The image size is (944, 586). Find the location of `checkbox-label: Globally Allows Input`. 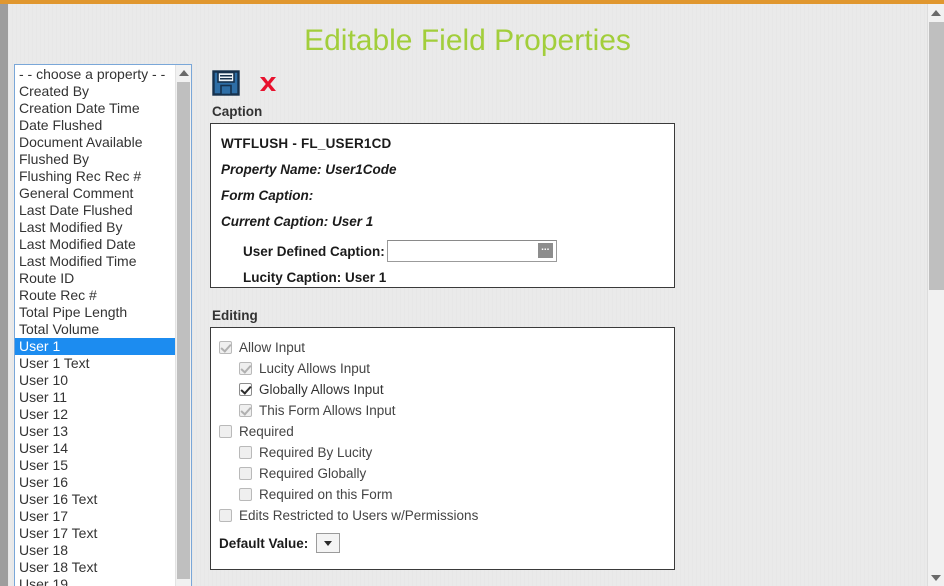

checkbox-label: Globally Allows Input is located at coordinates (321, 389).